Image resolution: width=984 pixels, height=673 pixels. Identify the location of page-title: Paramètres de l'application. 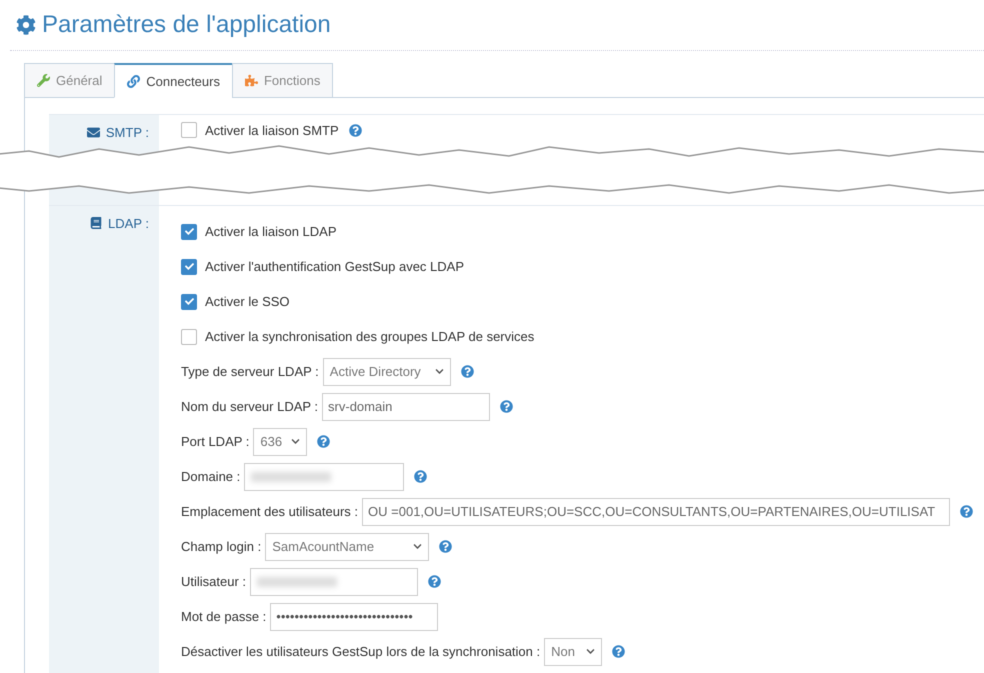
(186, 25).